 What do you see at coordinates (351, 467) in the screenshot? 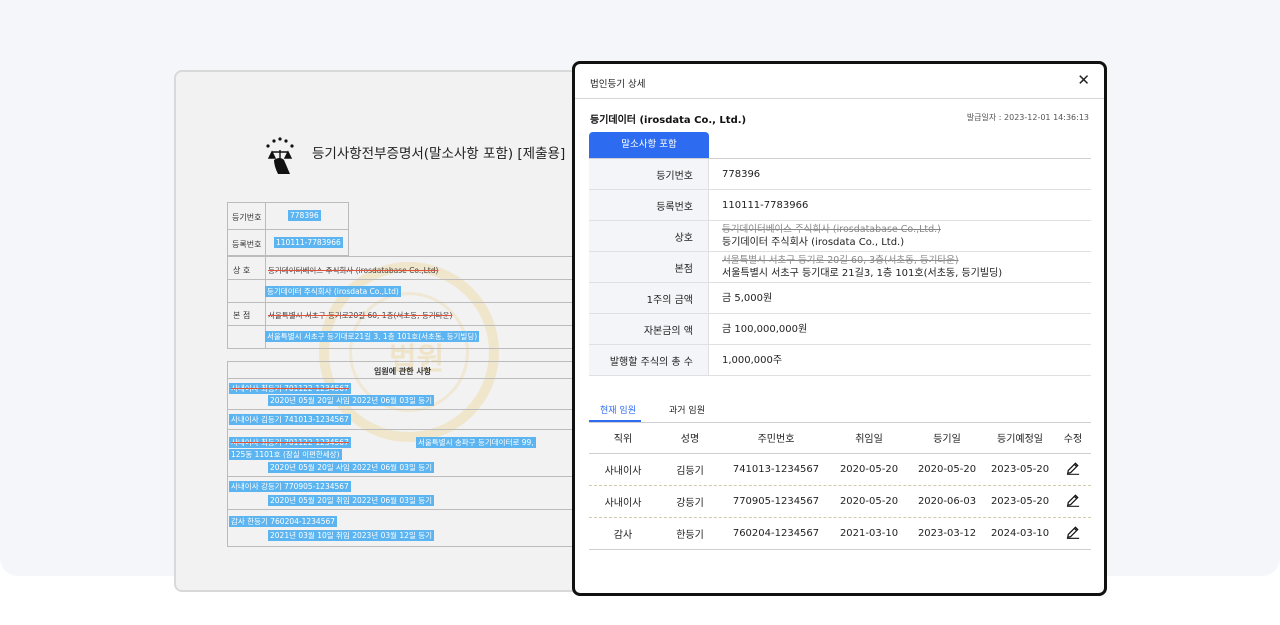
I see `officer-3-line2: 2020년 05월 20일 사임 2022년 06월 03일 등기` at bounding box center [351, 467].